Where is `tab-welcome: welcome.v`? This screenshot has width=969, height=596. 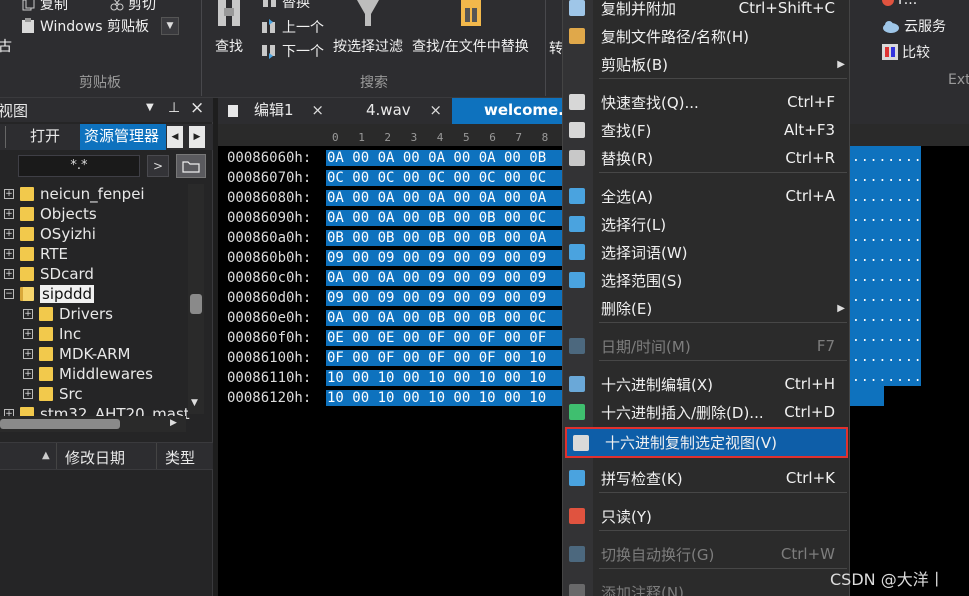
tab-welcome: welcome.v is located at coordinates (513, 111).